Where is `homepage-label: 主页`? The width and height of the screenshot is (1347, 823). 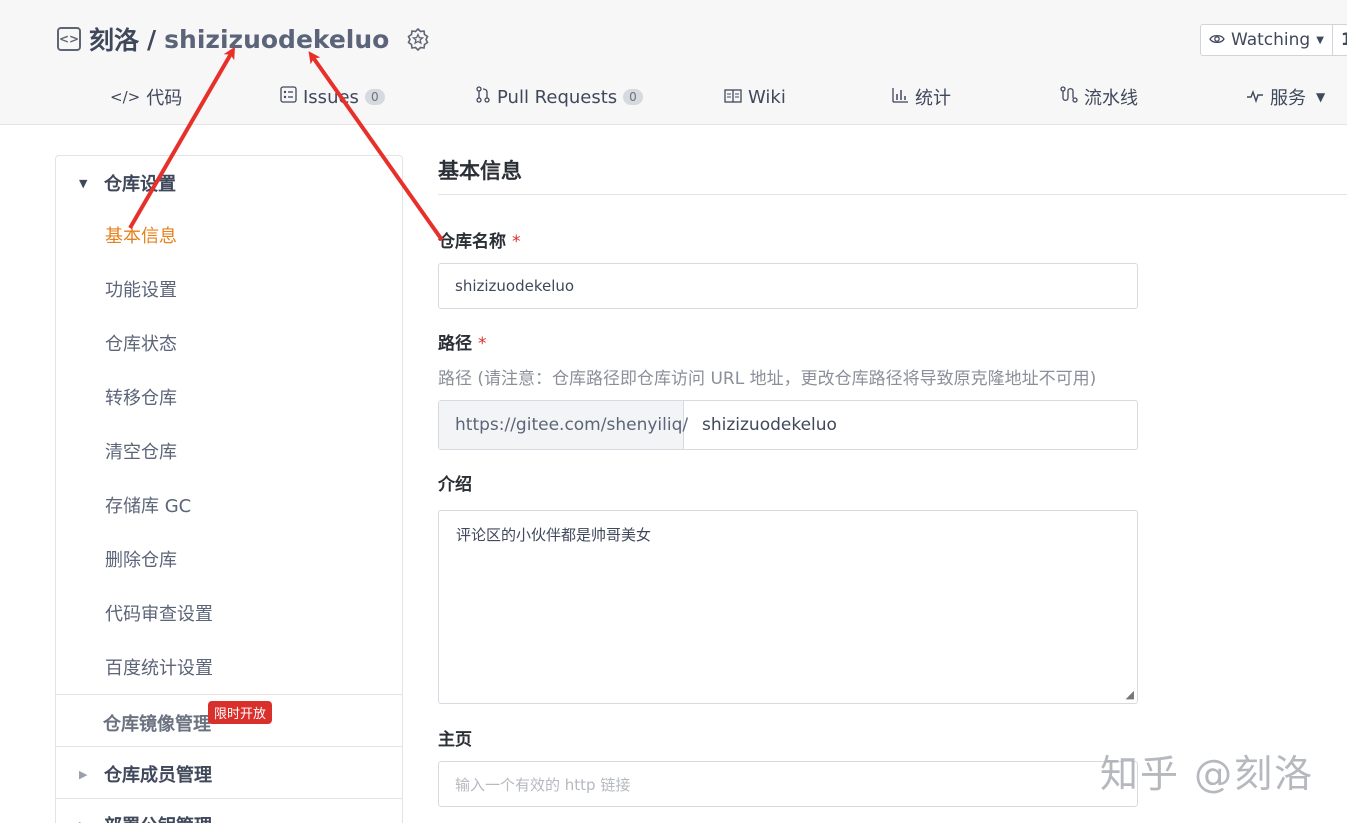 homepage-label: 主页 is located at coordinates (455, 740).